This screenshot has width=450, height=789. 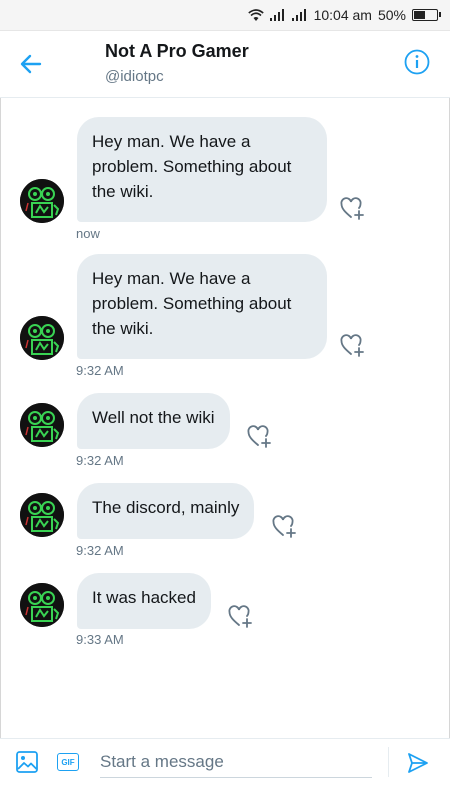 I want to click on contact-name: Not A Pro Gamer, so click(x=177, y=51).